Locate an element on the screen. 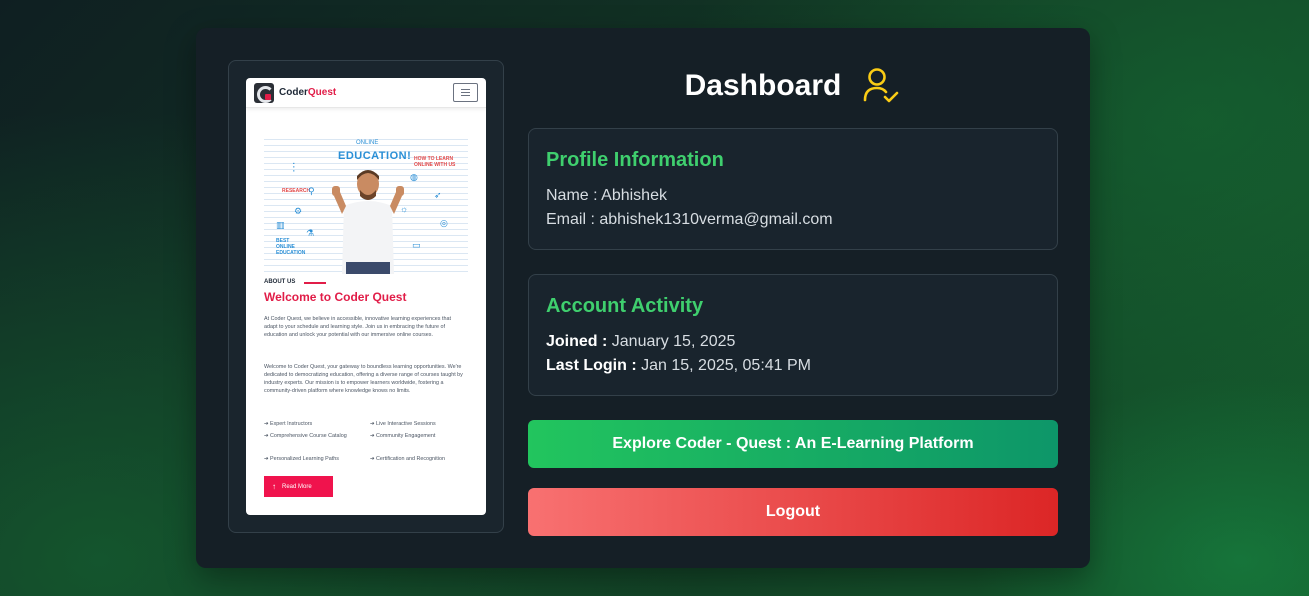  activity-heading: Account Activity is located at coordinates (625, 306).